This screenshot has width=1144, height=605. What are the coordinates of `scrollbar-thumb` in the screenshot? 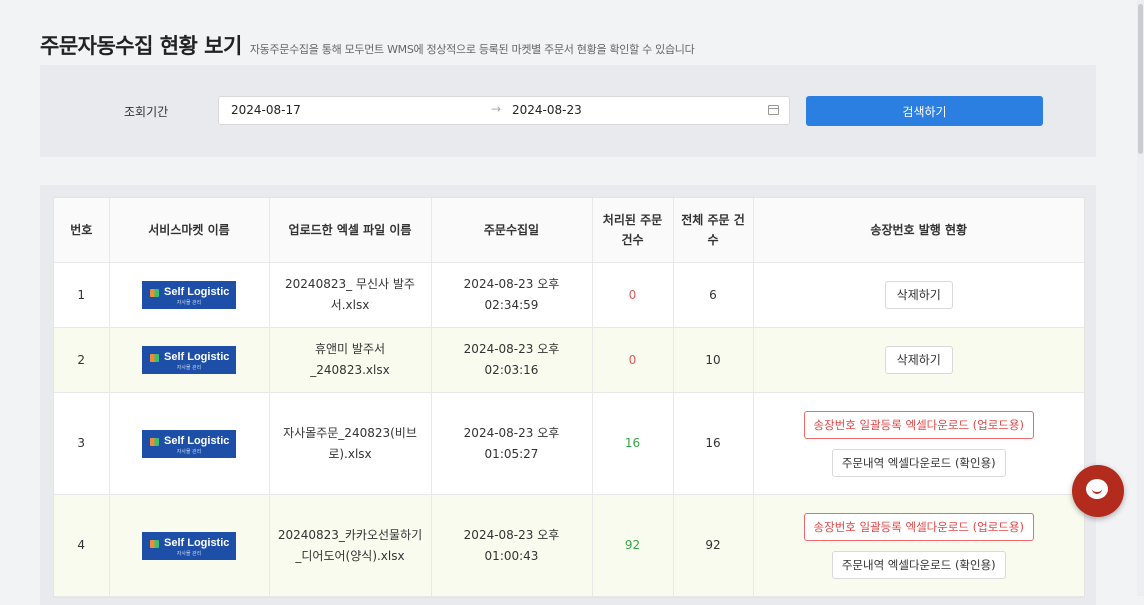 It's located at (1140, 79).